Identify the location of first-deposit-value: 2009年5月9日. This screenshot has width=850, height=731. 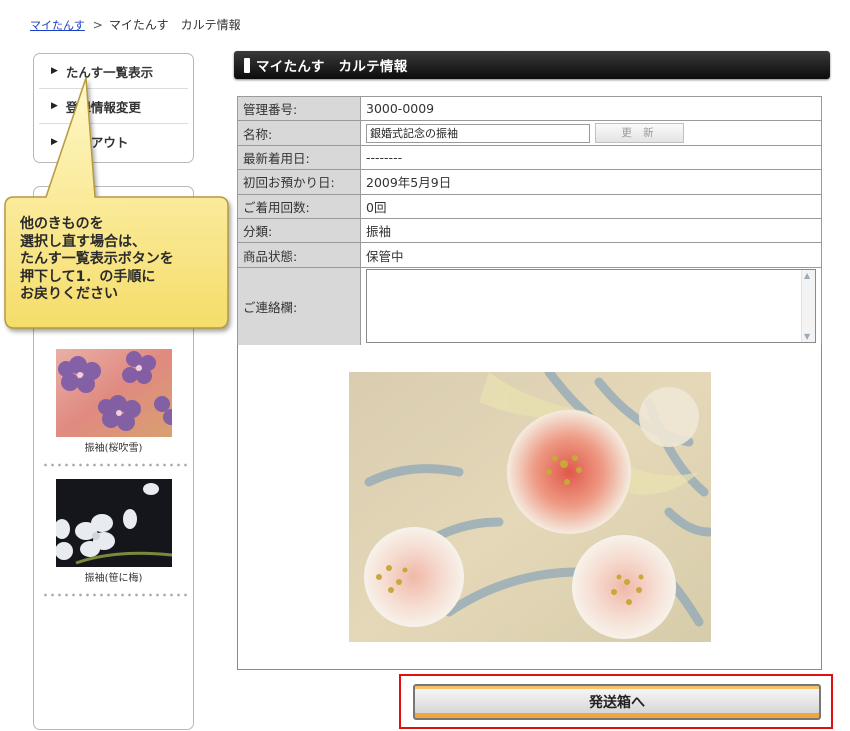
(591, 182).